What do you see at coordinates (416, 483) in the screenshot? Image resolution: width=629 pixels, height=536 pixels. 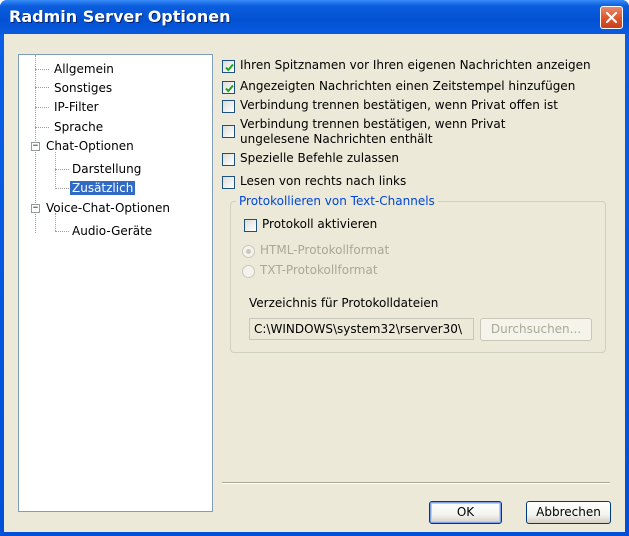 I see `divider` at bounding box center [416, 483].